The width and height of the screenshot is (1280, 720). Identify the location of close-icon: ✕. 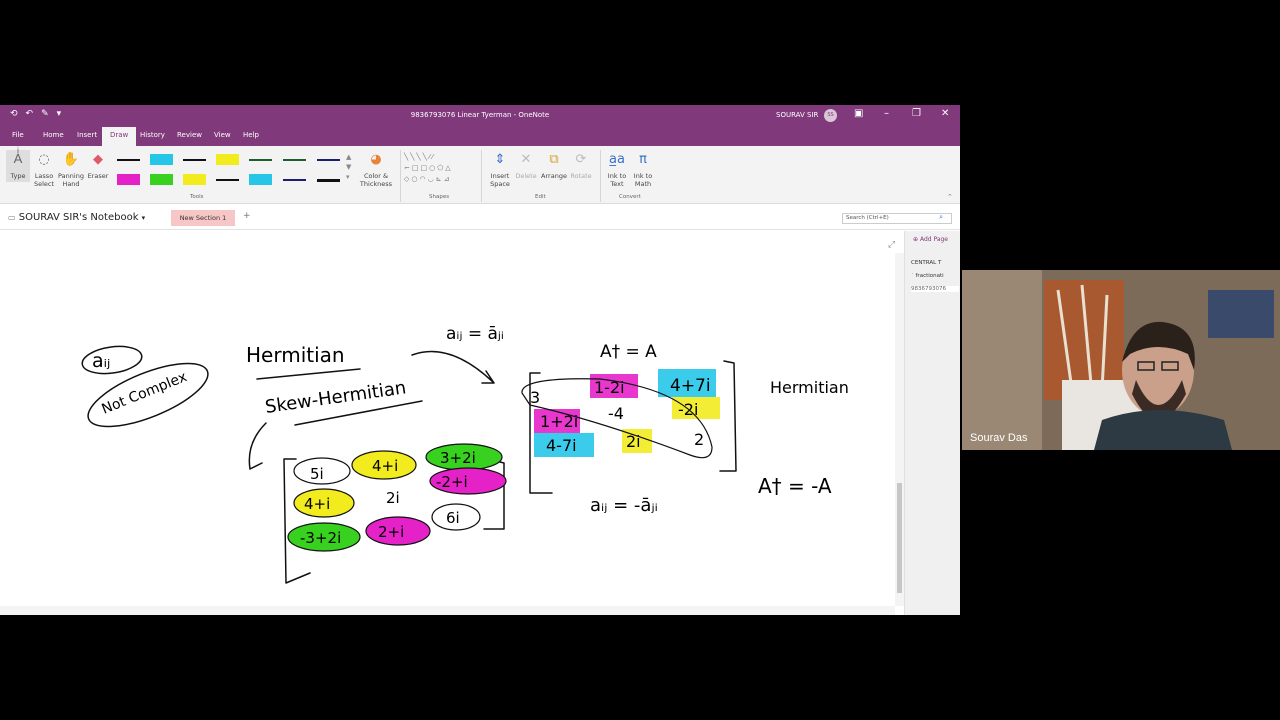
(945, 113).